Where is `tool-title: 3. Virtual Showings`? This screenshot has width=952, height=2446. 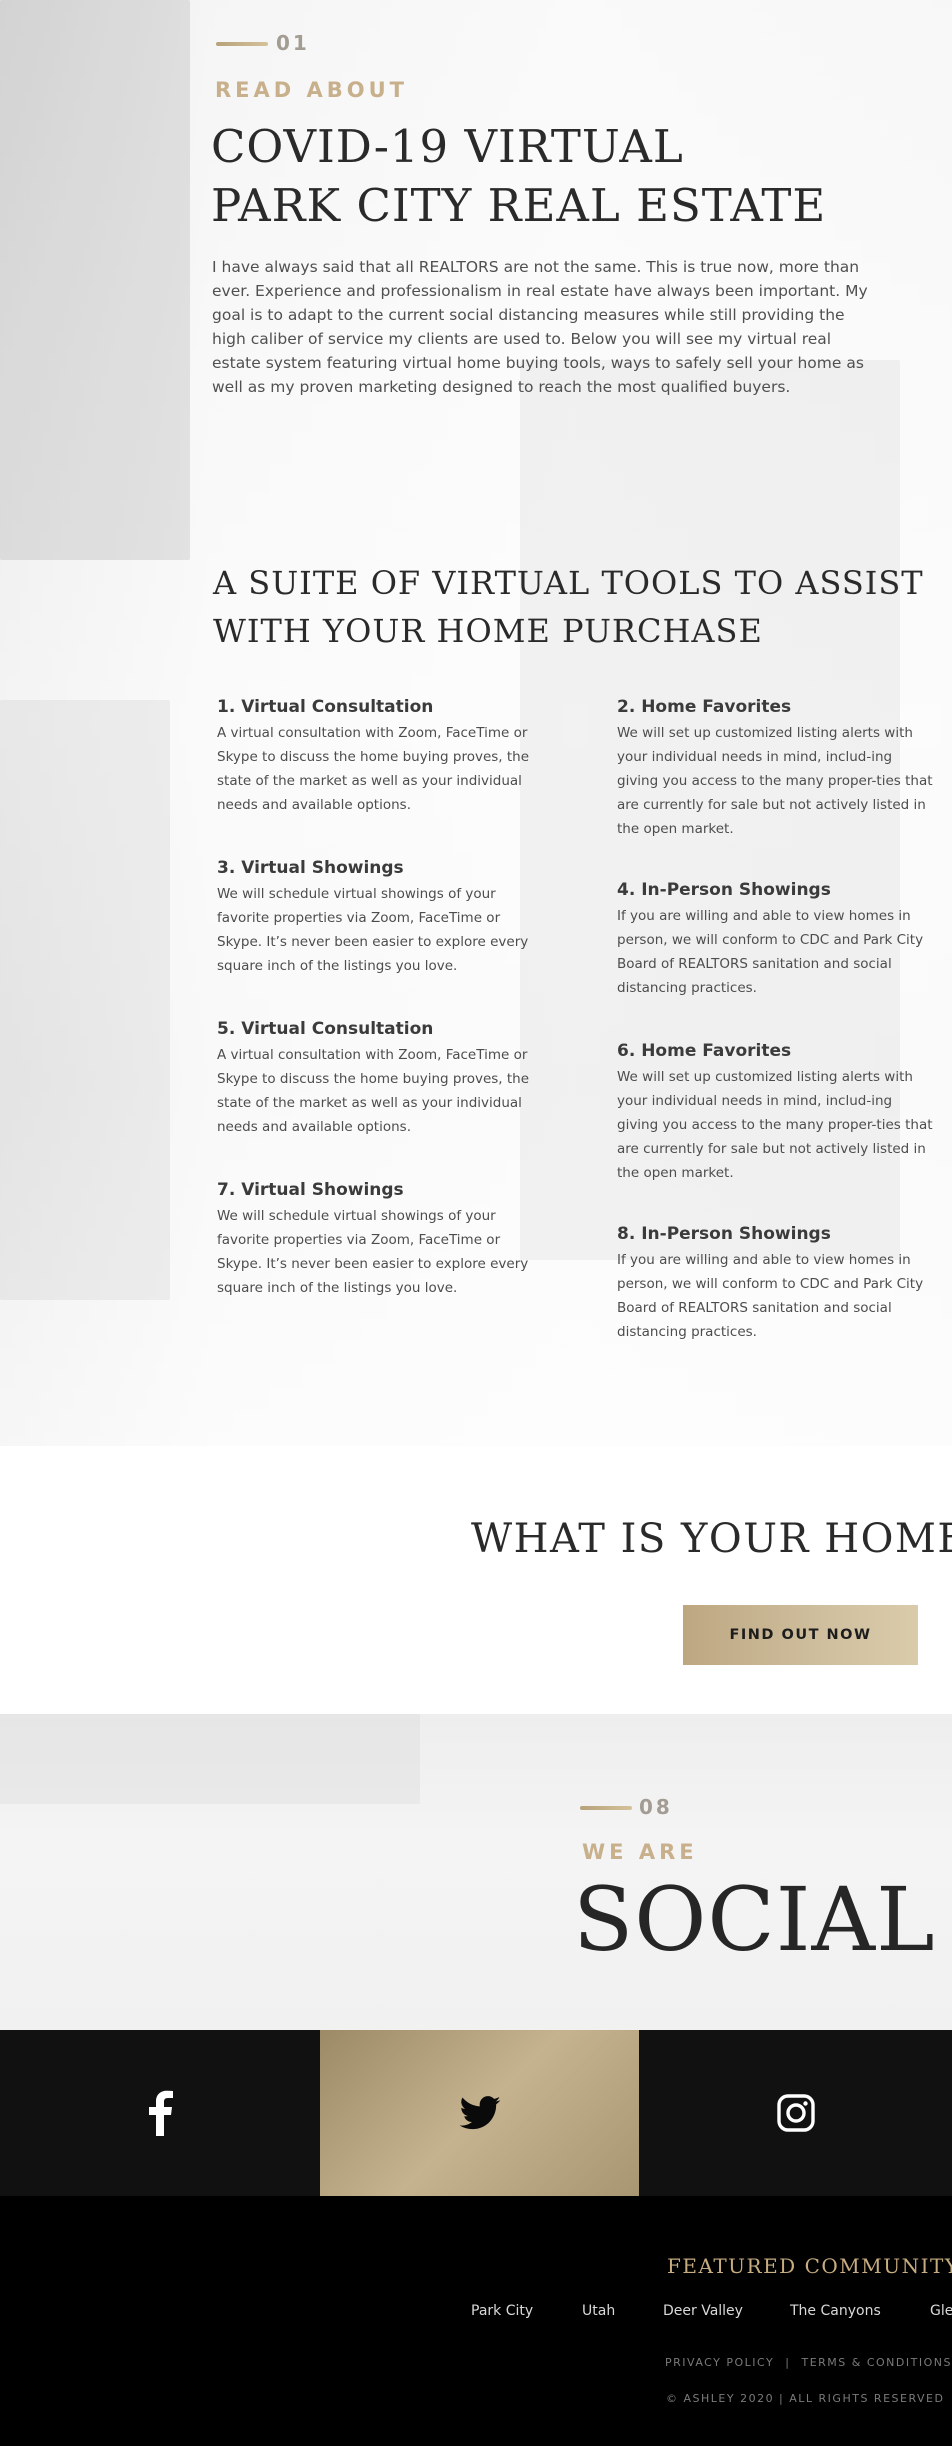
tool-title: 3. Virtual Showings is located at coordinates (310, 868).